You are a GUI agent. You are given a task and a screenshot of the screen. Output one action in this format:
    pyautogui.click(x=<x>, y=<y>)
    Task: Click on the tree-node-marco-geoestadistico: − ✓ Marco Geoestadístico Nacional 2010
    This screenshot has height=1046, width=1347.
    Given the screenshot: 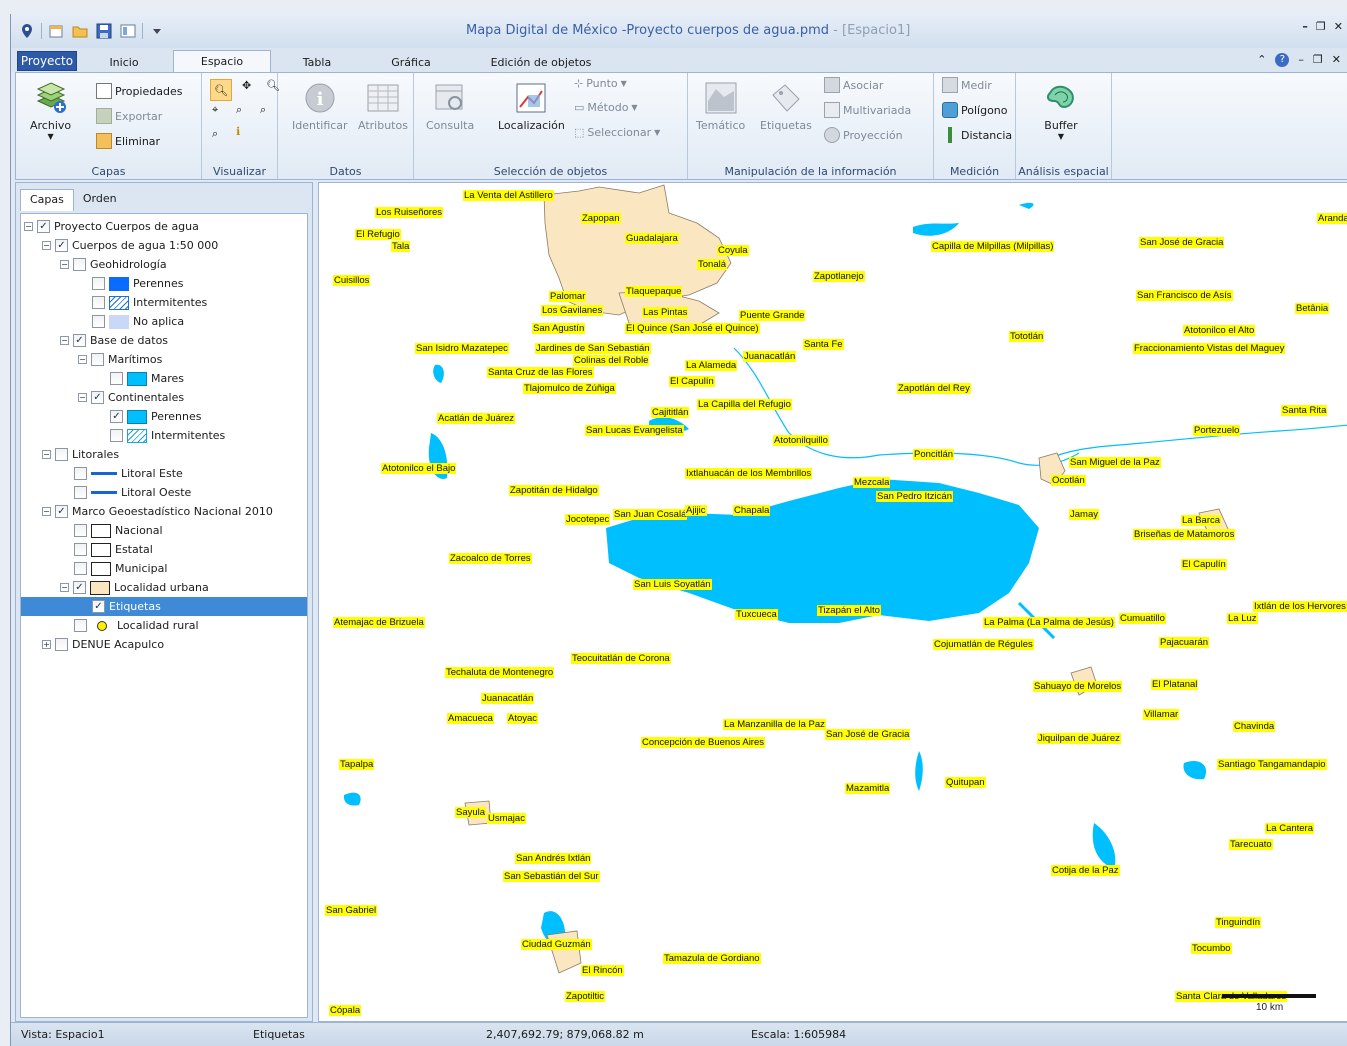 What is the action you would take?
    pyautogui.click(x=157, y=511)
    